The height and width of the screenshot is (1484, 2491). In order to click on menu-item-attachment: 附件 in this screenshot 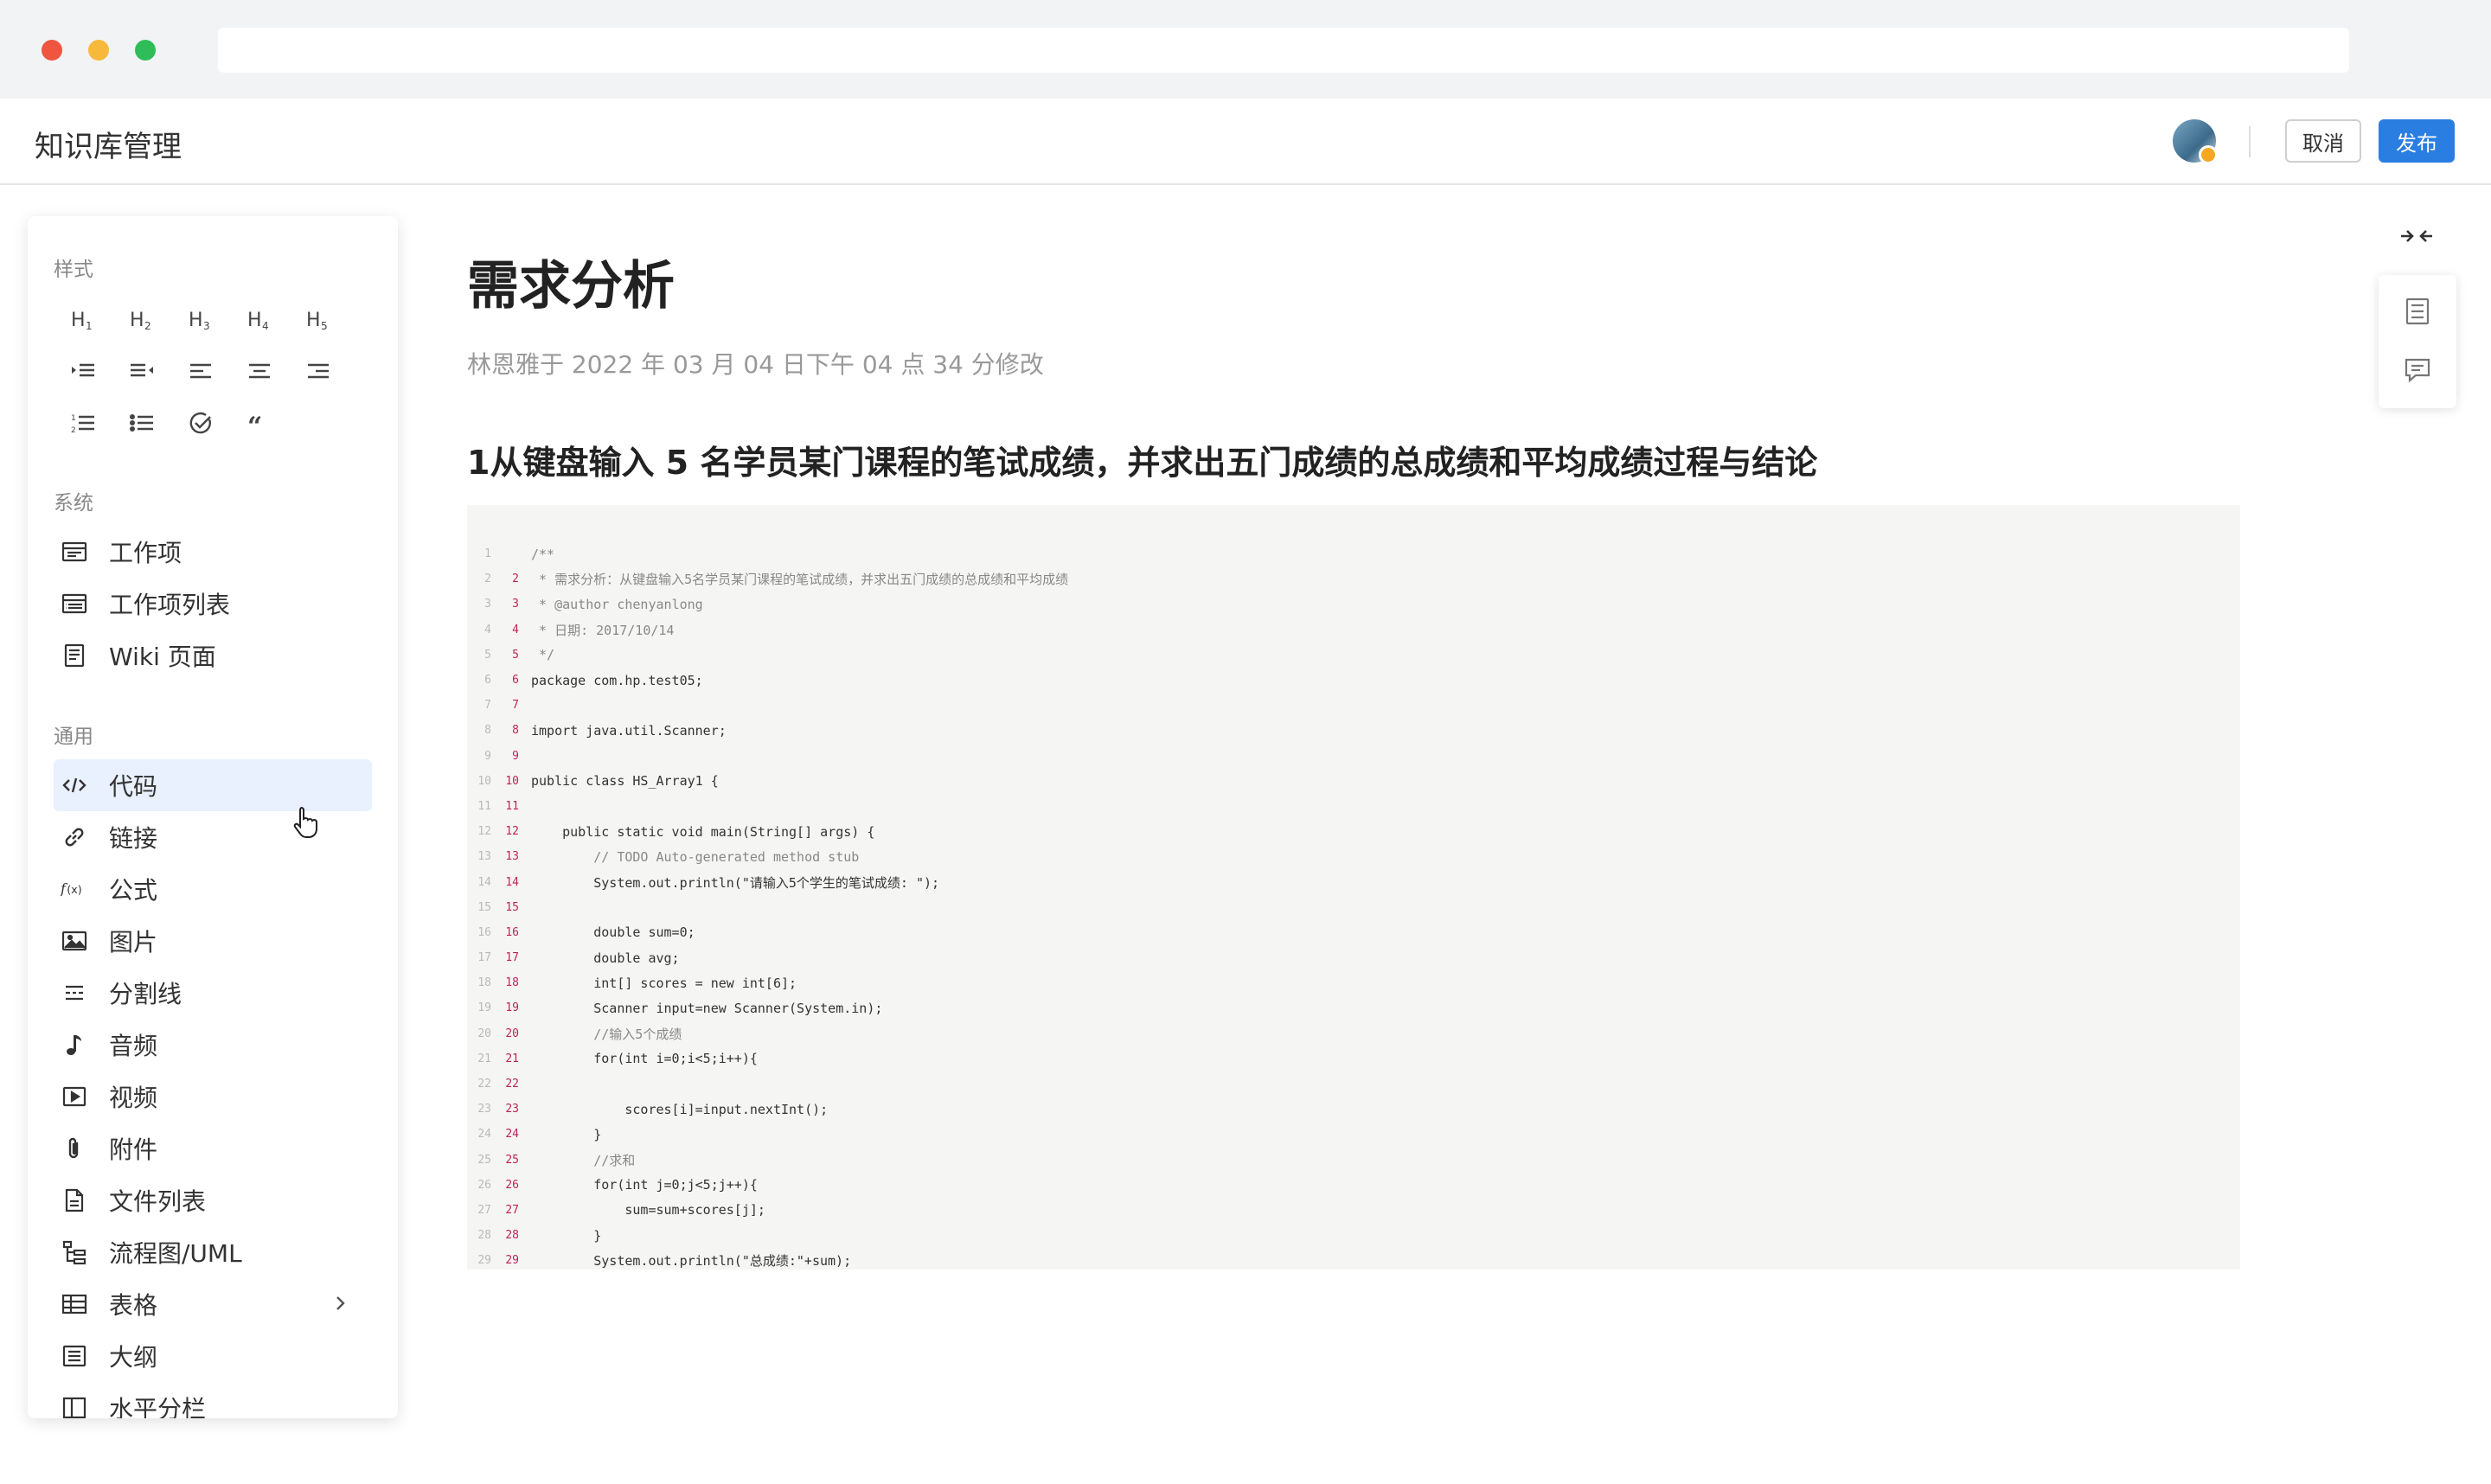, I will do `click(213, 1148)`.